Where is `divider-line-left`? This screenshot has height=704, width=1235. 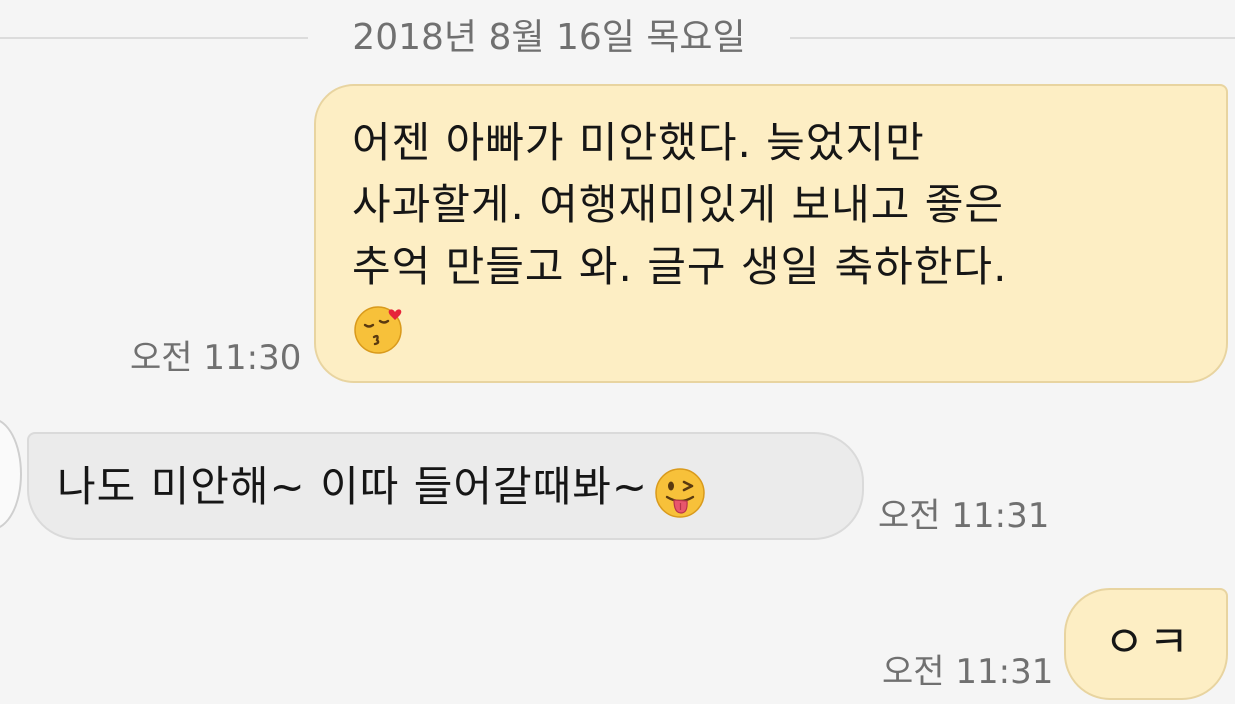
divider-line-left is located at coordinates (154, 38).